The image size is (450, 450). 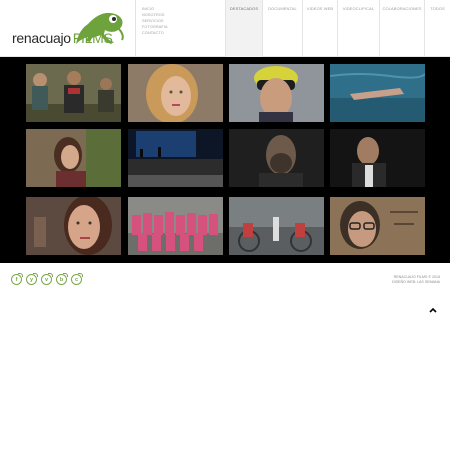 I want to click on contact-icon: c, so click(x=77, y=279).